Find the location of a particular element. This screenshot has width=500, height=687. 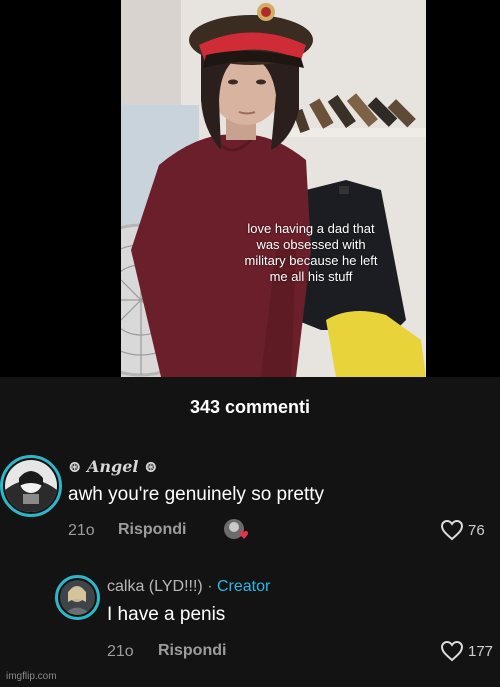

caption-line: me all his stuff is located at coordinates (311, 276).